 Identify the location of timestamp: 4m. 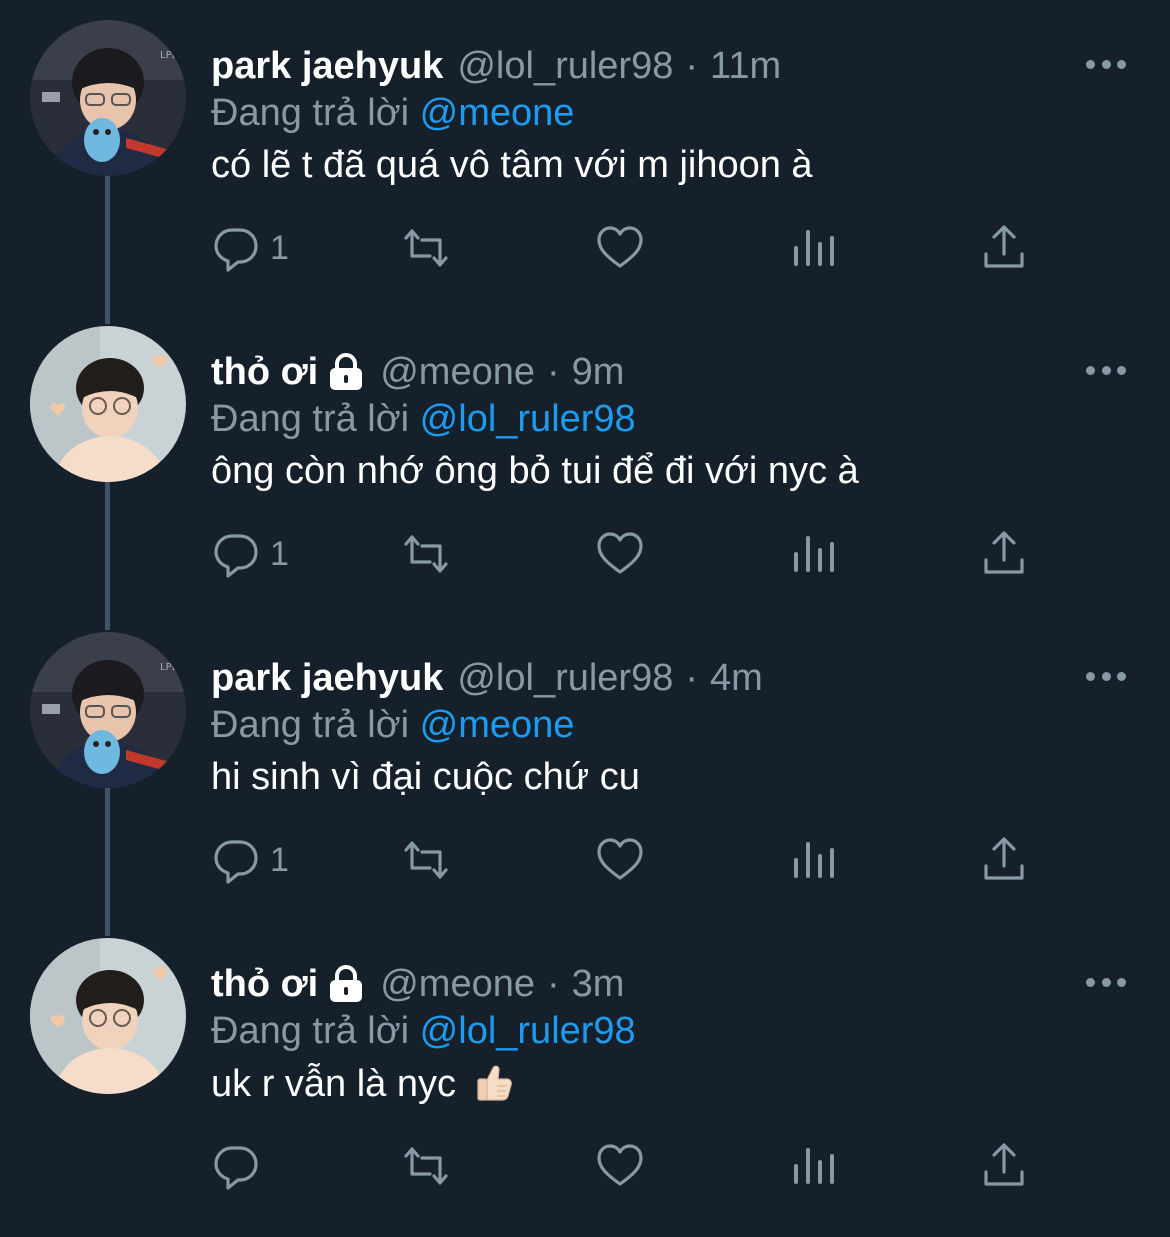
(736, 678).